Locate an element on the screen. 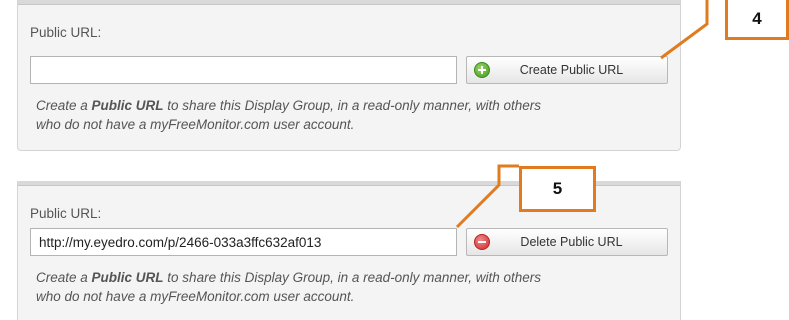 This screenshot has width=789, height=320. callout-5-number: 5 is located at coordinates (557, 188).